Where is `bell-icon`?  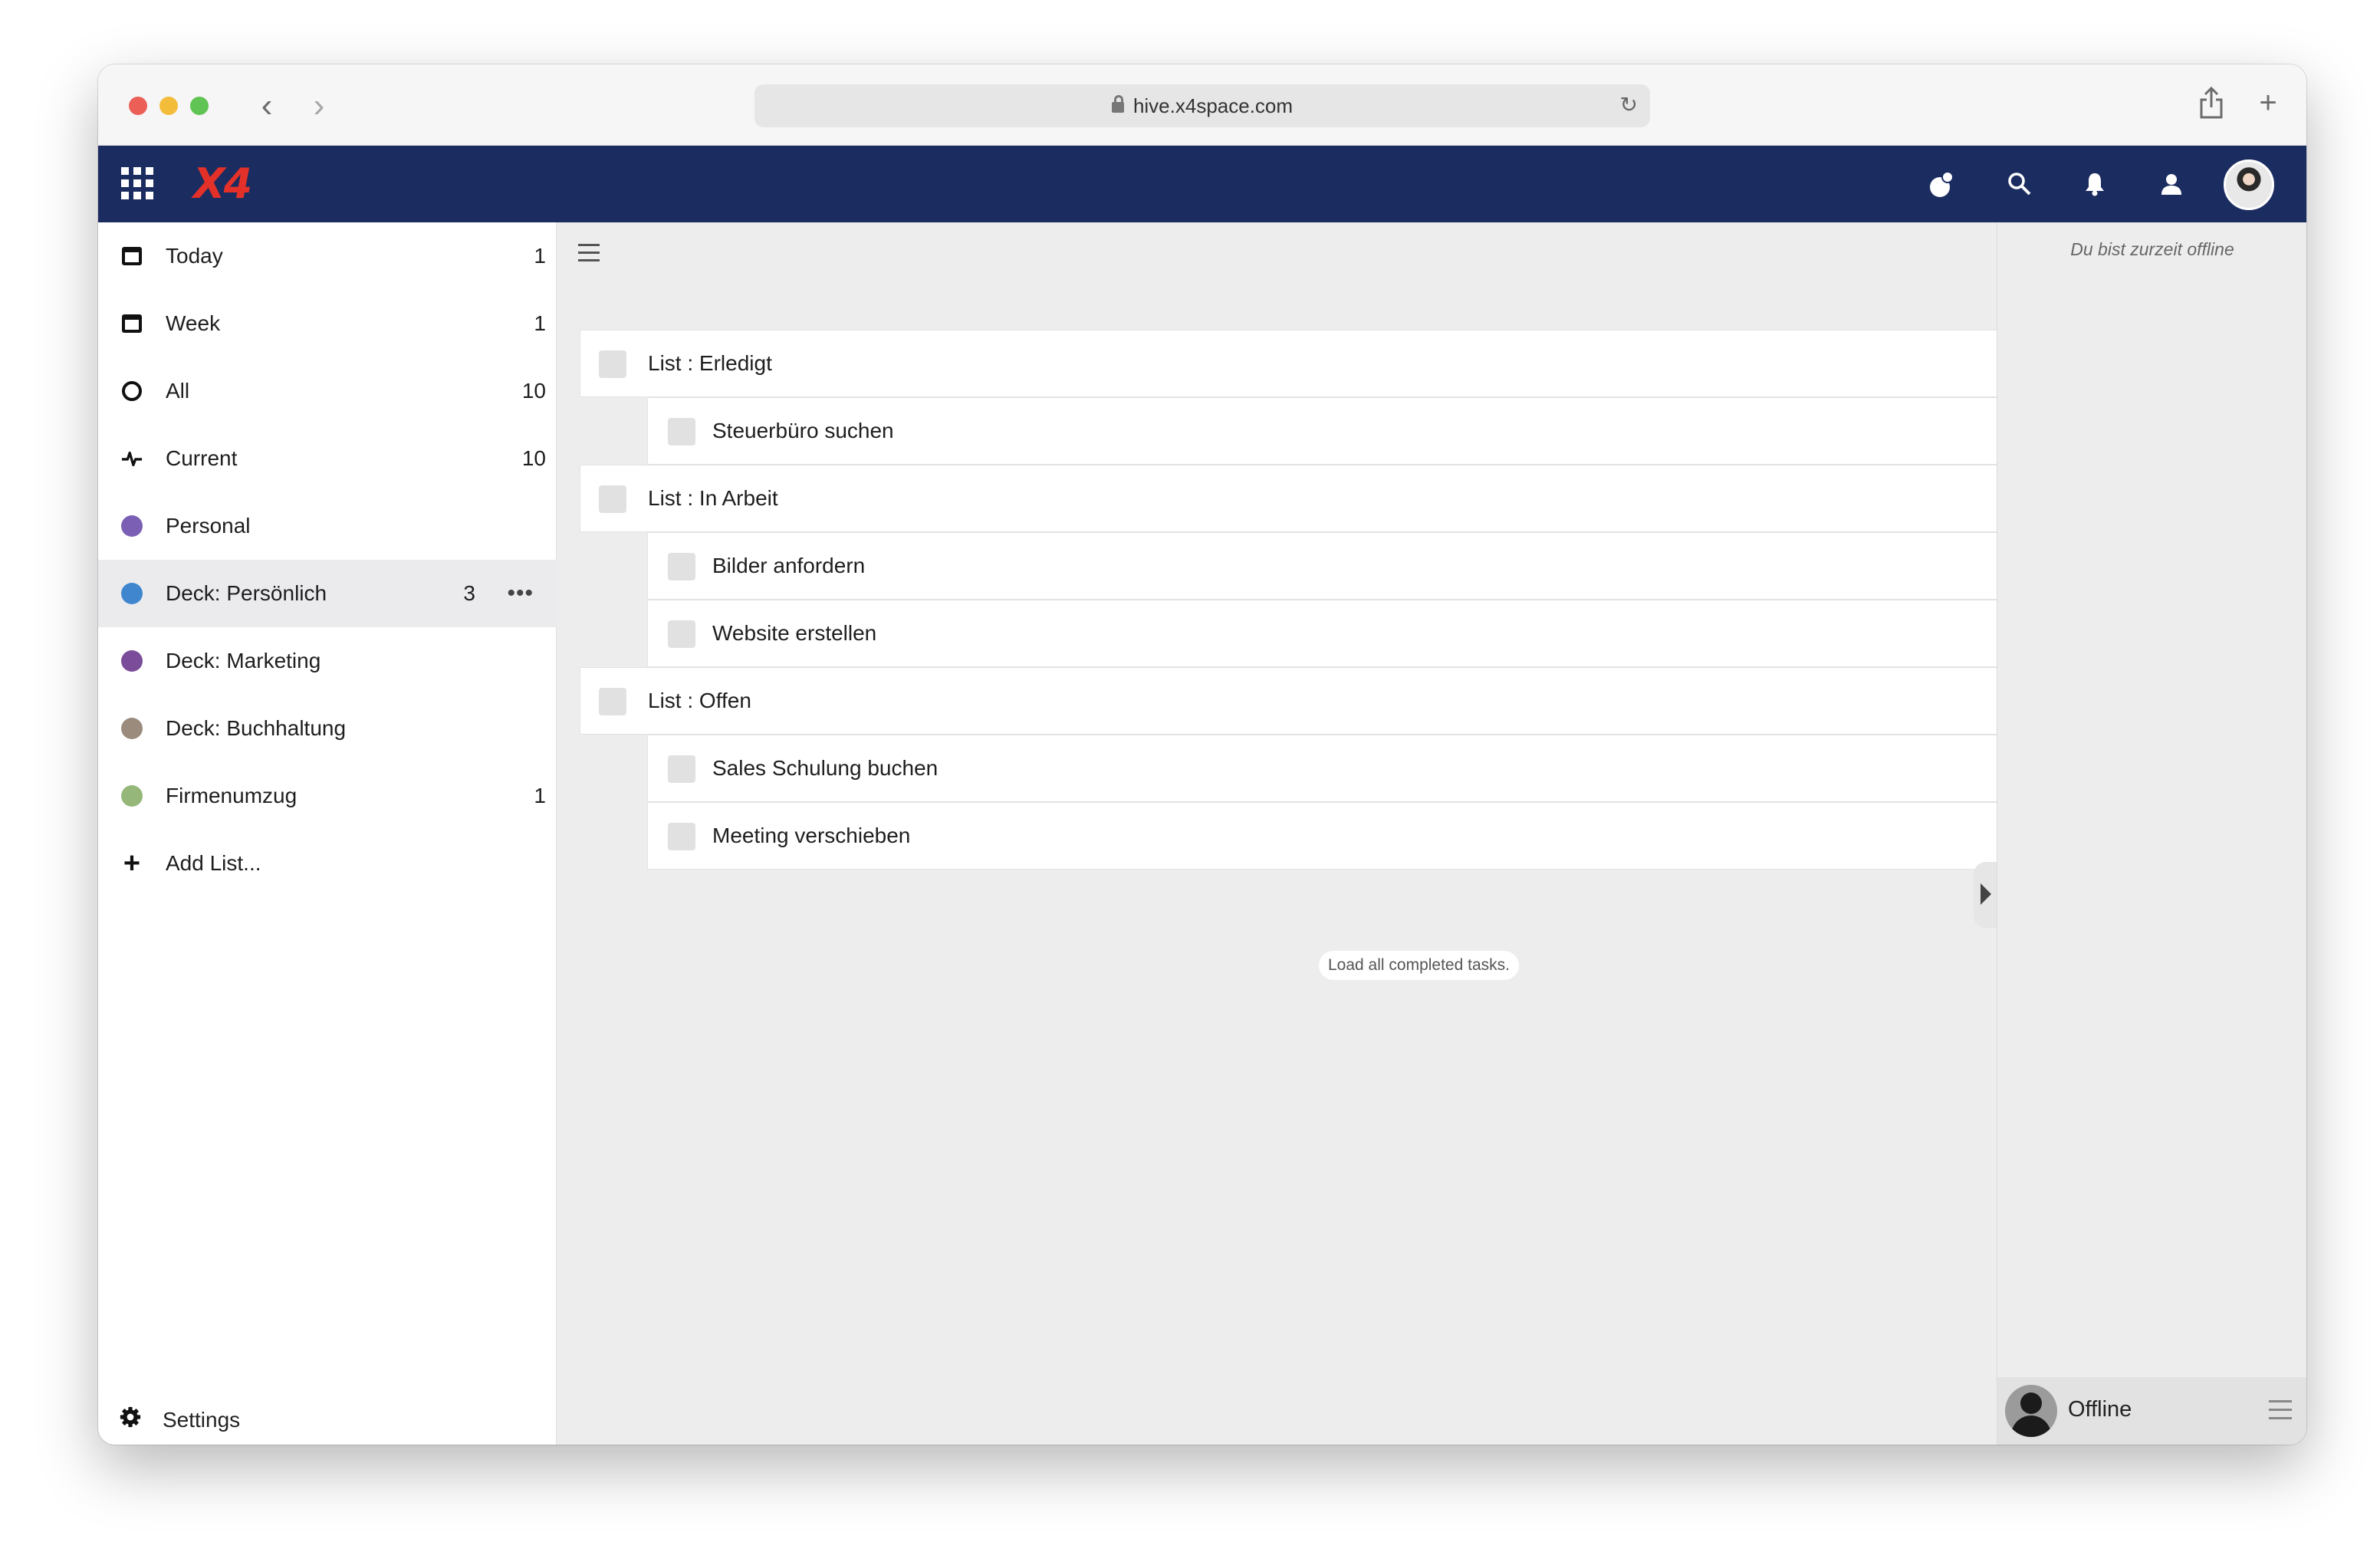 bell-icon is located at coordinates (2094, 184).